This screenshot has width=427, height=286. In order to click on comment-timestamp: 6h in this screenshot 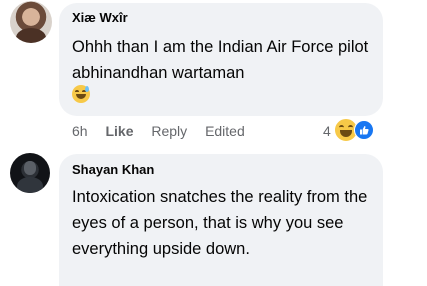, I will do `click(80, 131)`.